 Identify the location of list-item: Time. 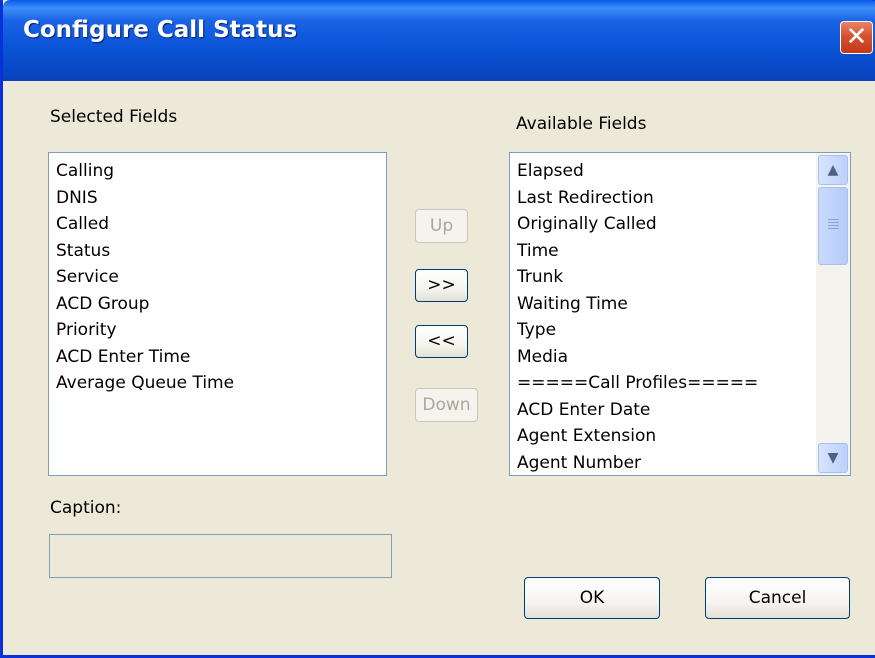
(663, 251).